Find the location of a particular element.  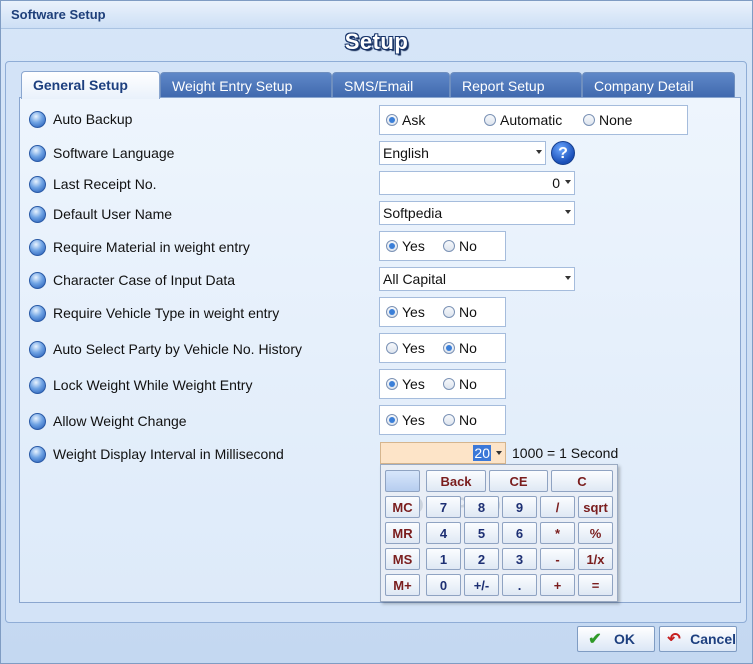

lock-weight-no-radio: No is located at coordinates (460, 384).